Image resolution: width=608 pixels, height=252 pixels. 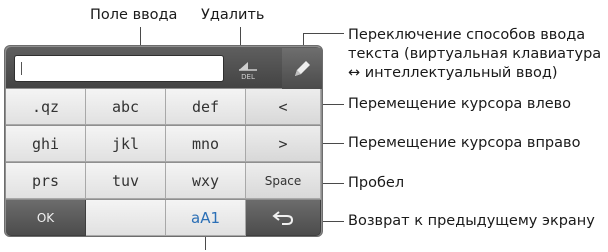 What do you see at coordinates (206, 181) in the screenshot?
I see `key-wxy: wxy` at bounding box center [206, 181].